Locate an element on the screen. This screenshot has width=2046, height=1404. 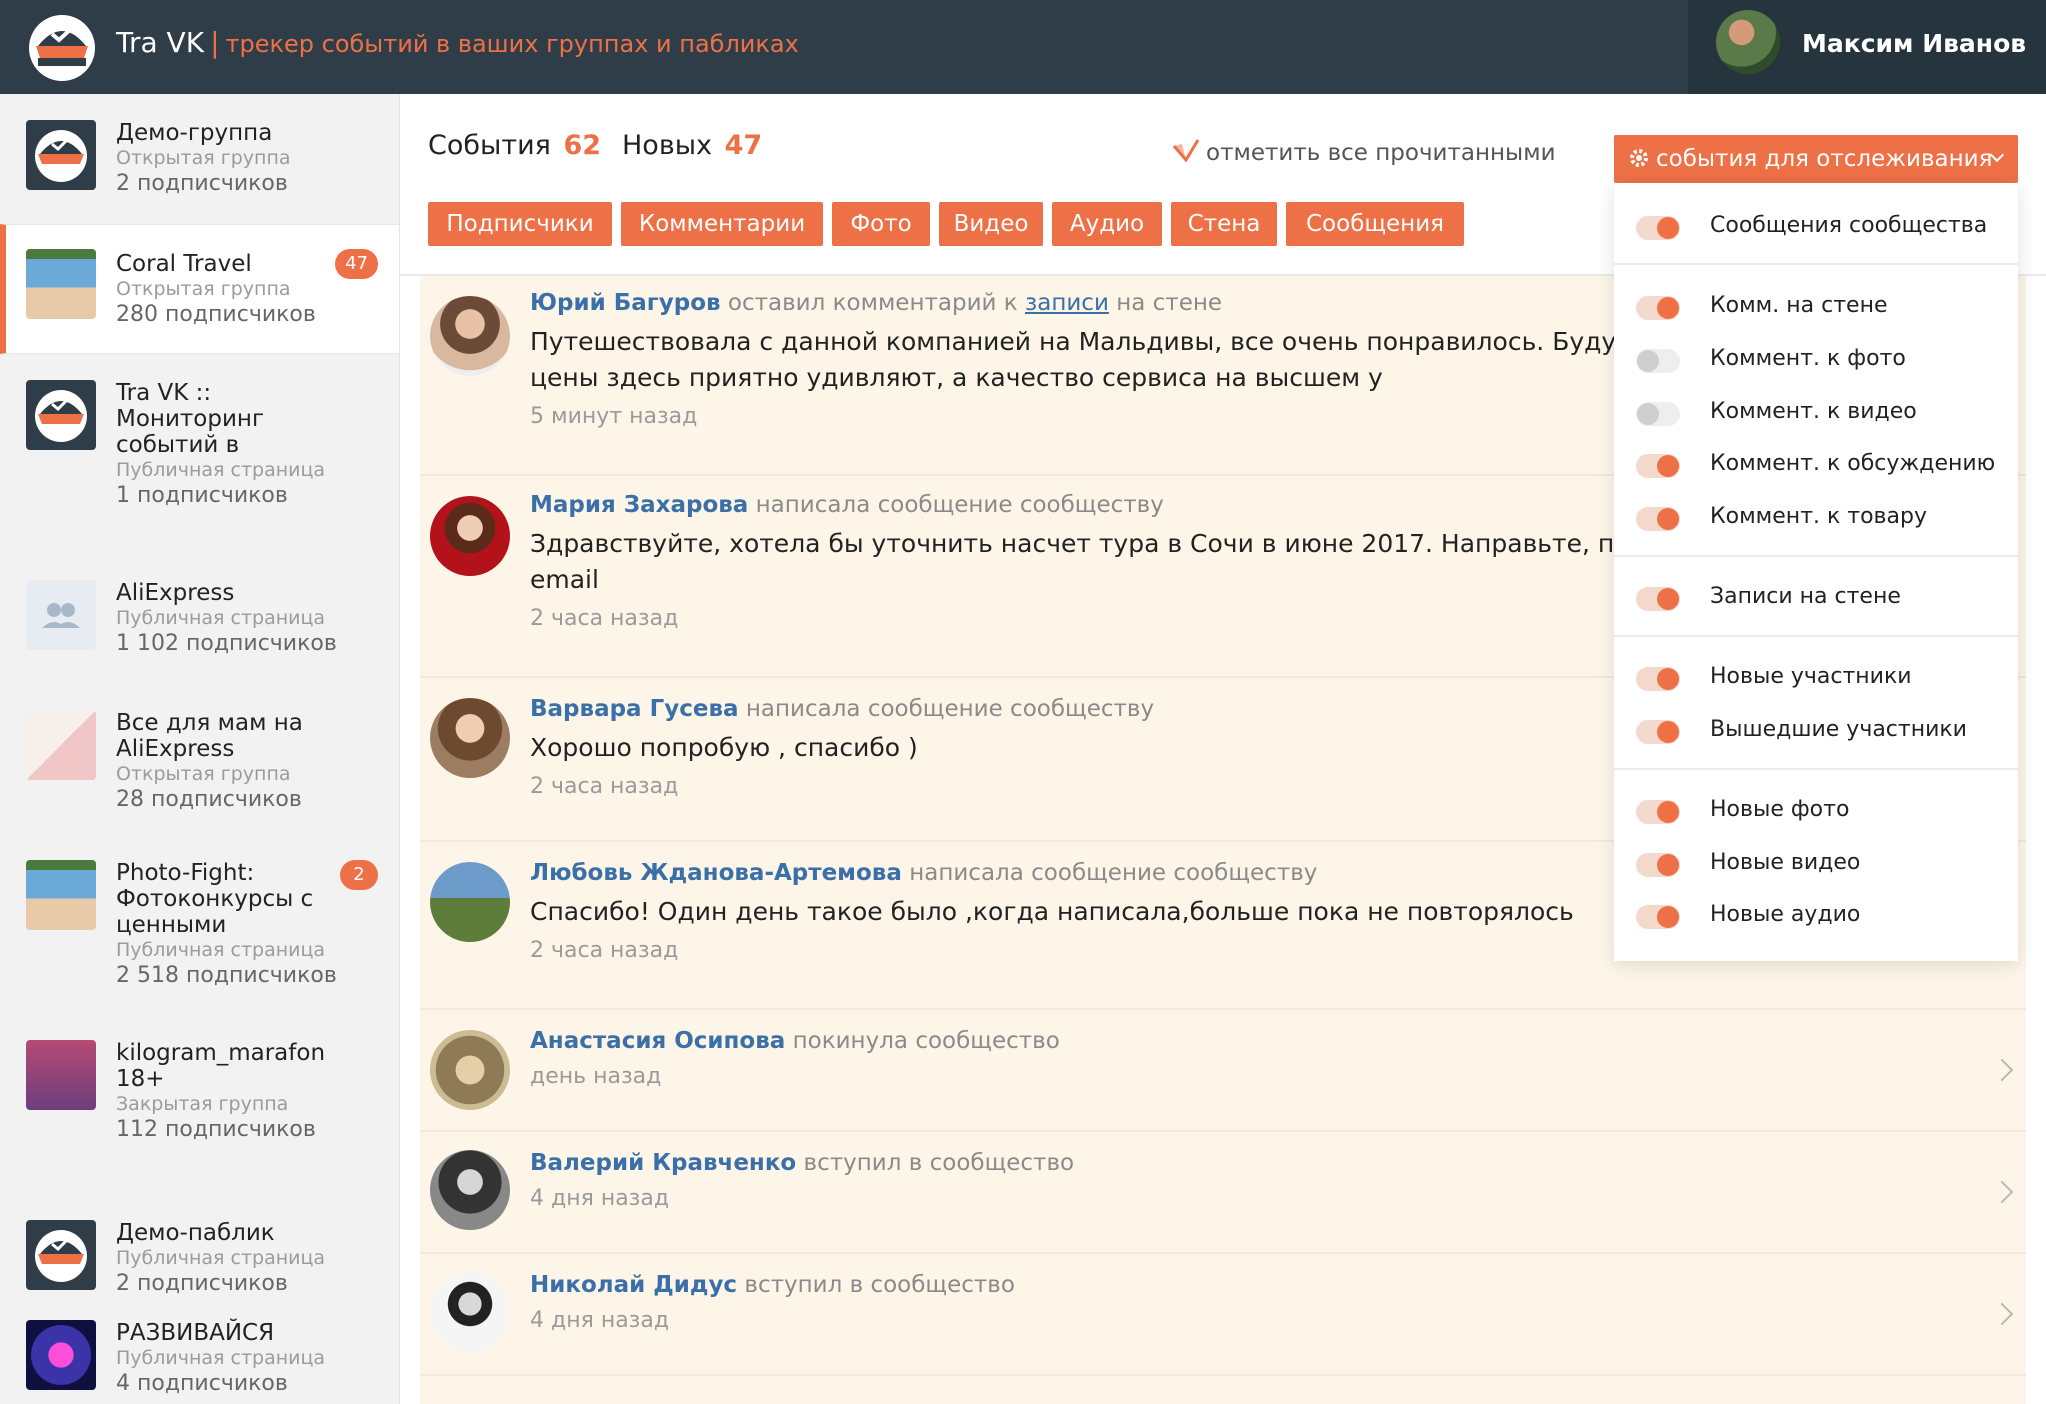
tracking-option: Вышедшие участники is located at coordinates (1821, 731).